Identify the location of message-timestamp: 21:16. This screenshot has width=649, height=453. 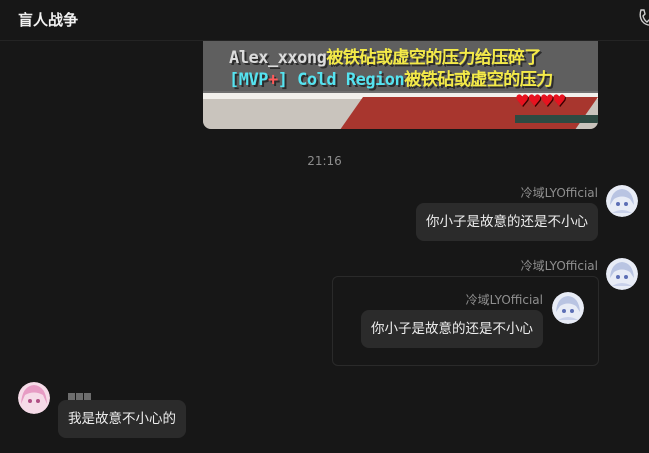
(324, 161).